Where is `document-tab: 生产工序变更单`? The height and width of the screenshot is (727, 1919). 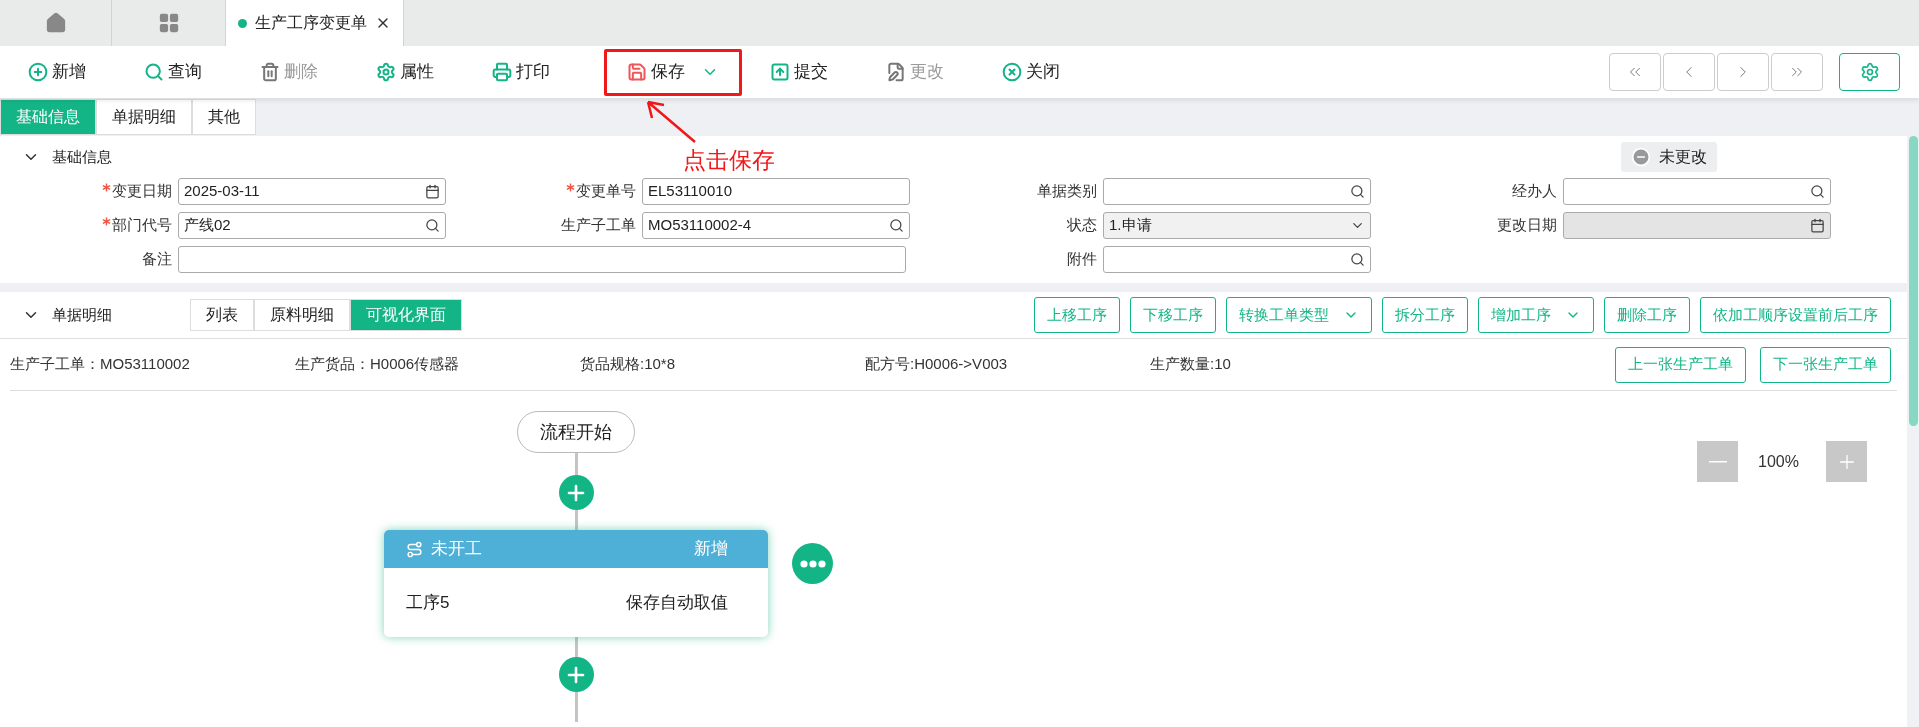 document-tab: 生产工序变更单 is located at coordinates (315, 23).